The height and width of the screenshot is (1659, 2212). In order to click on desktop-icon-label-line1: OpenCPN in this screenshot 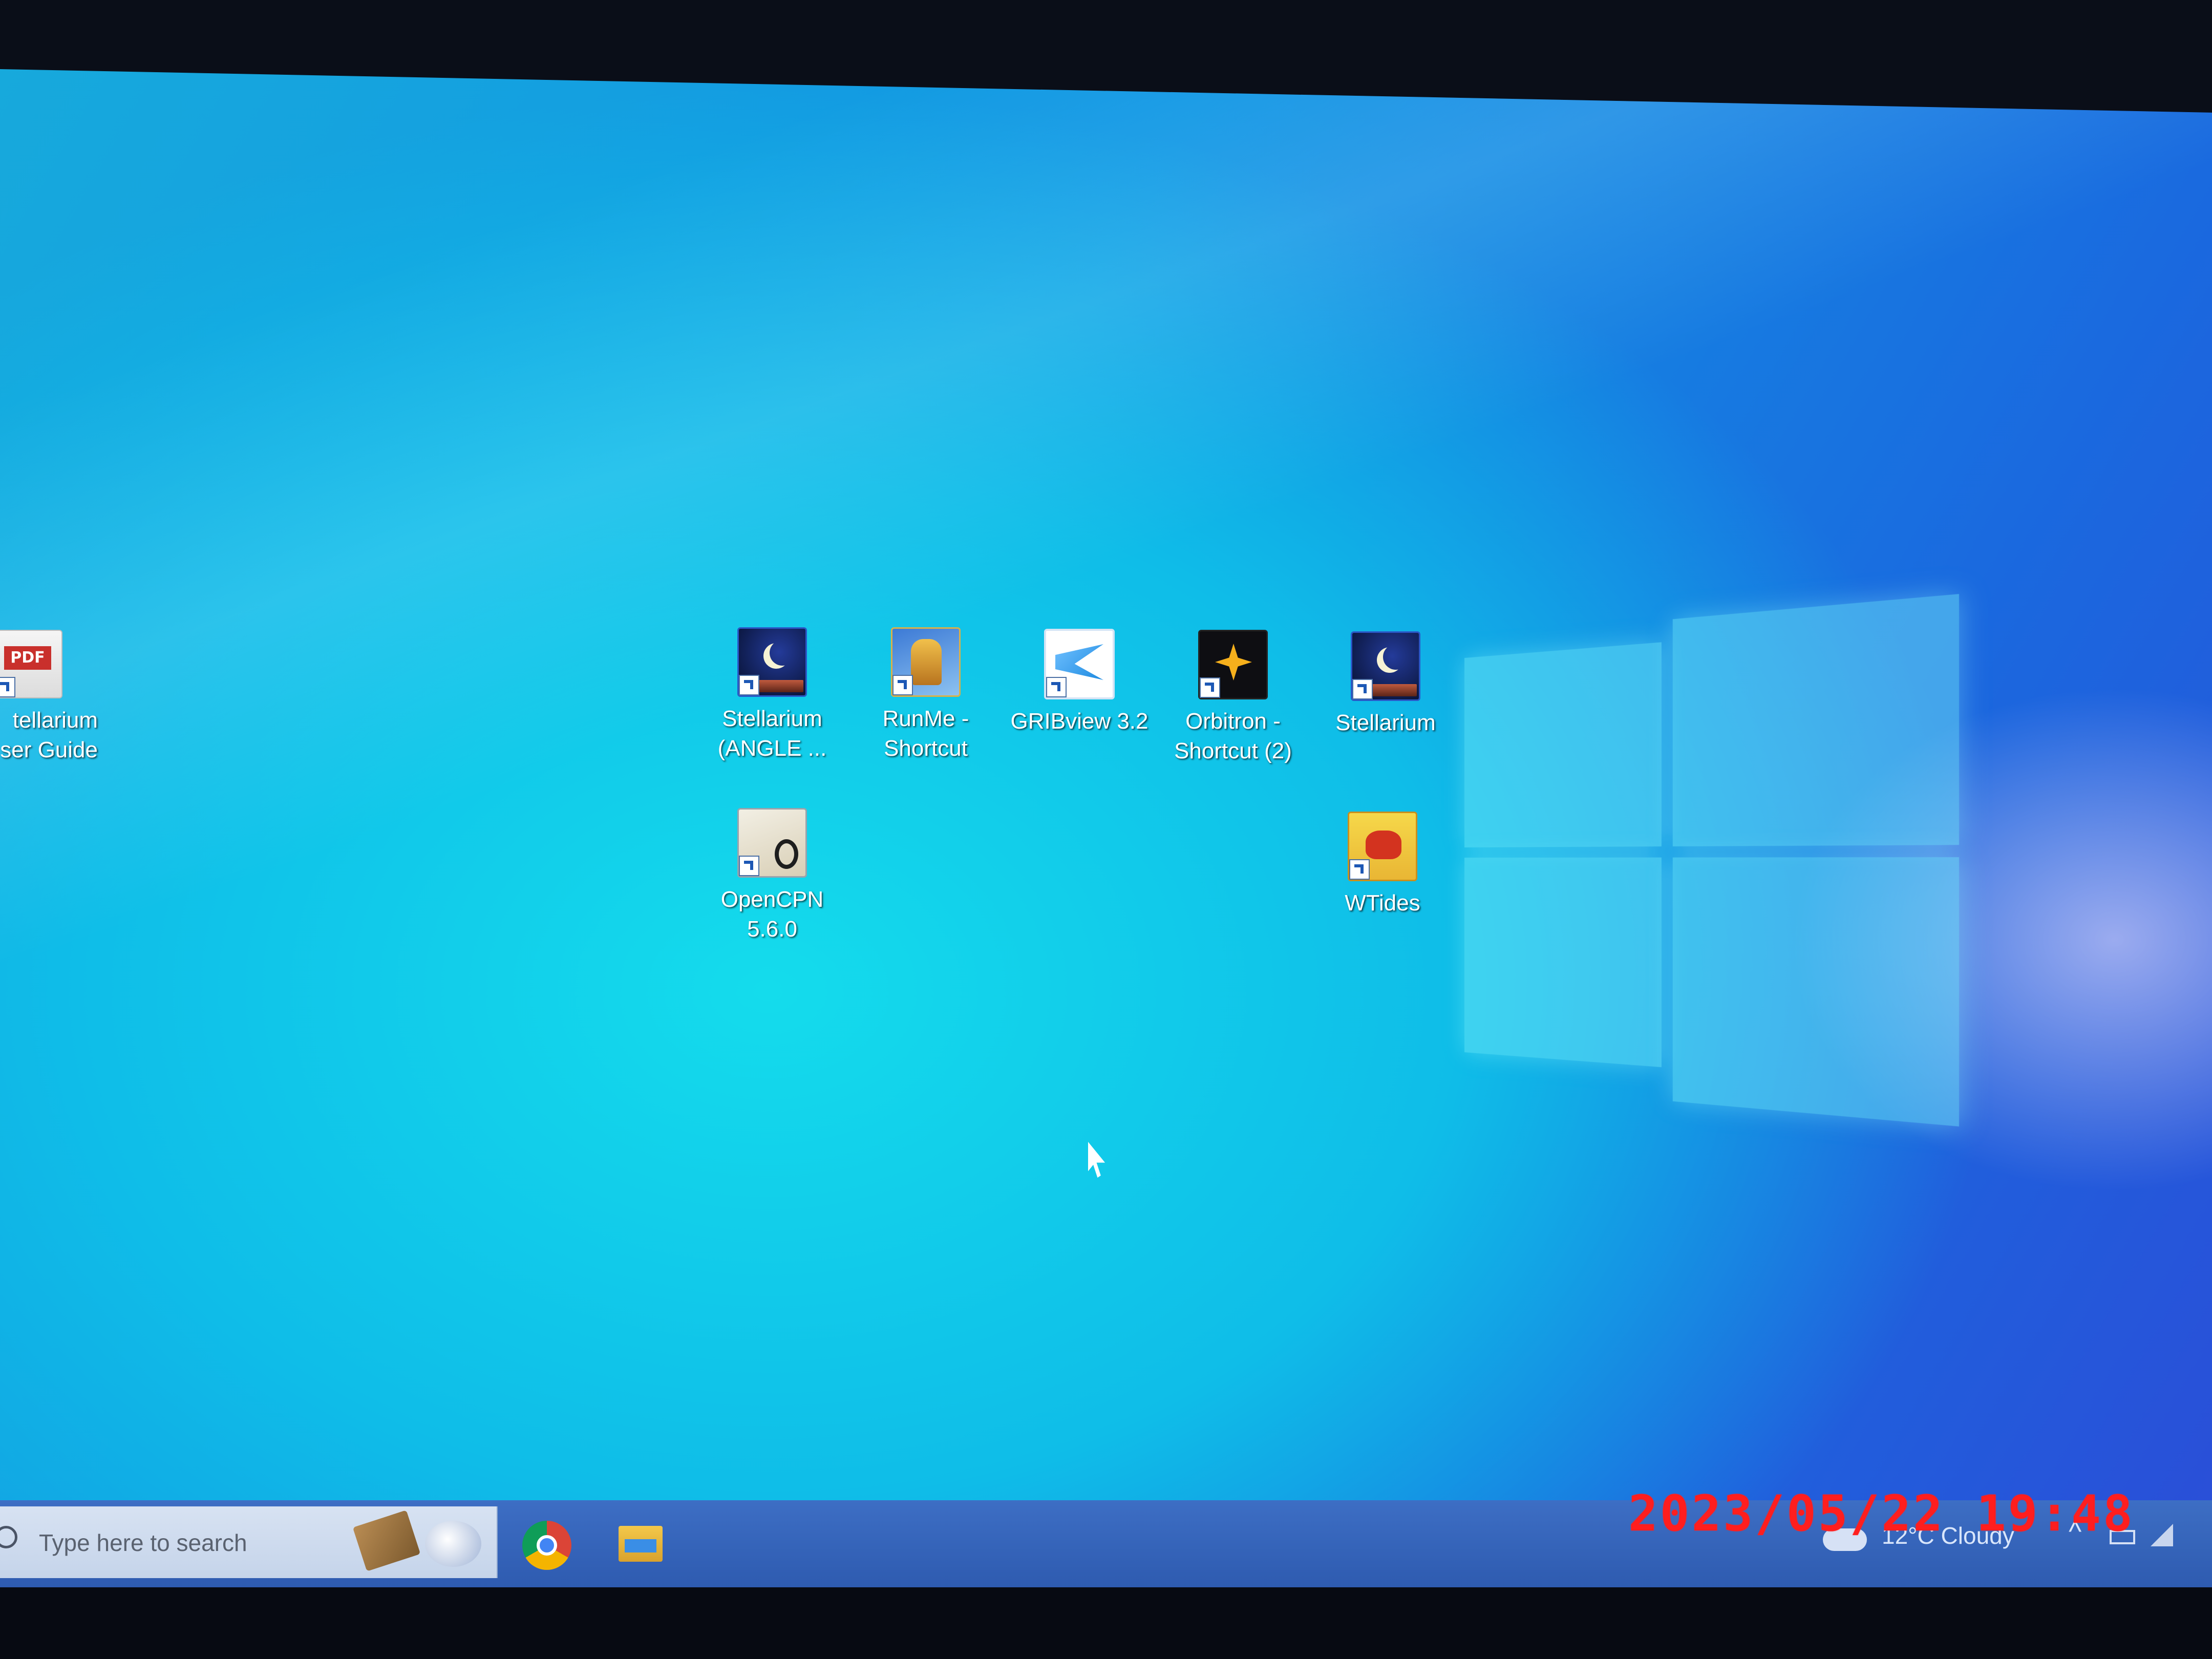, I will do `click(772, 900)`.